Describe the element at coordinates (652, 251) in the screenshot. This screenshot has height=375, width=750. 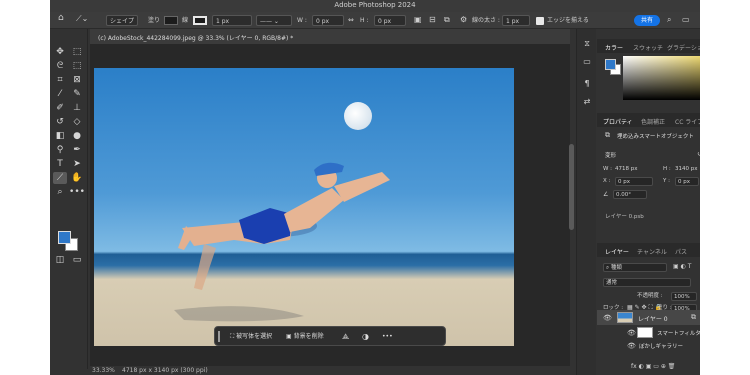
I see `tab-channels: チャンネル` at that location.